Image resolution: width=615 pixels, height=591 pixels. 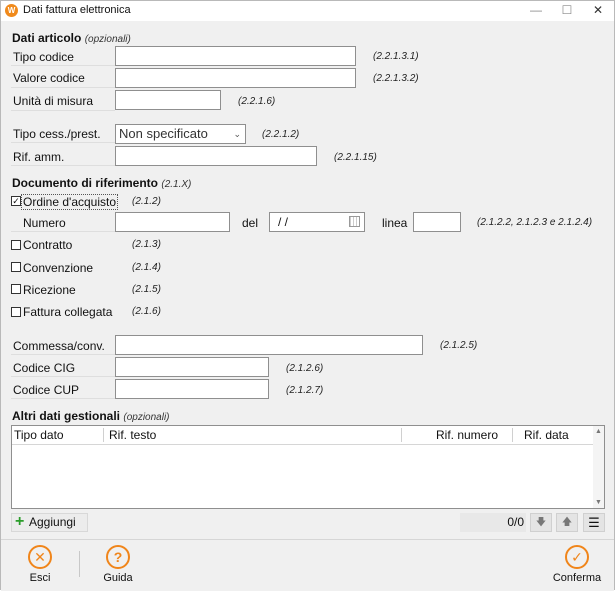 What do you see at coordinates (396, 56) in the screenshot?
I see `tipo-codice-code: (2.2.1.3.1)` at bounding box center [396, 56].